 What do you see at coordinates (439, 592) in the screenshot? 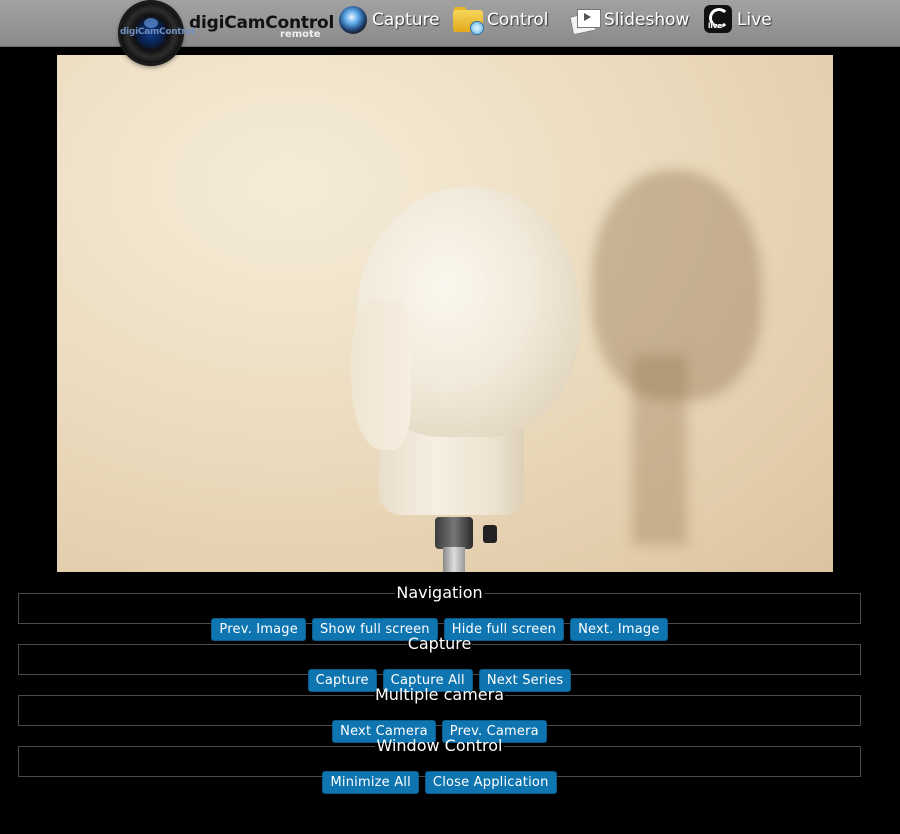
I see `navigation-group-title: Navigation` at bounding box center [439, 592].